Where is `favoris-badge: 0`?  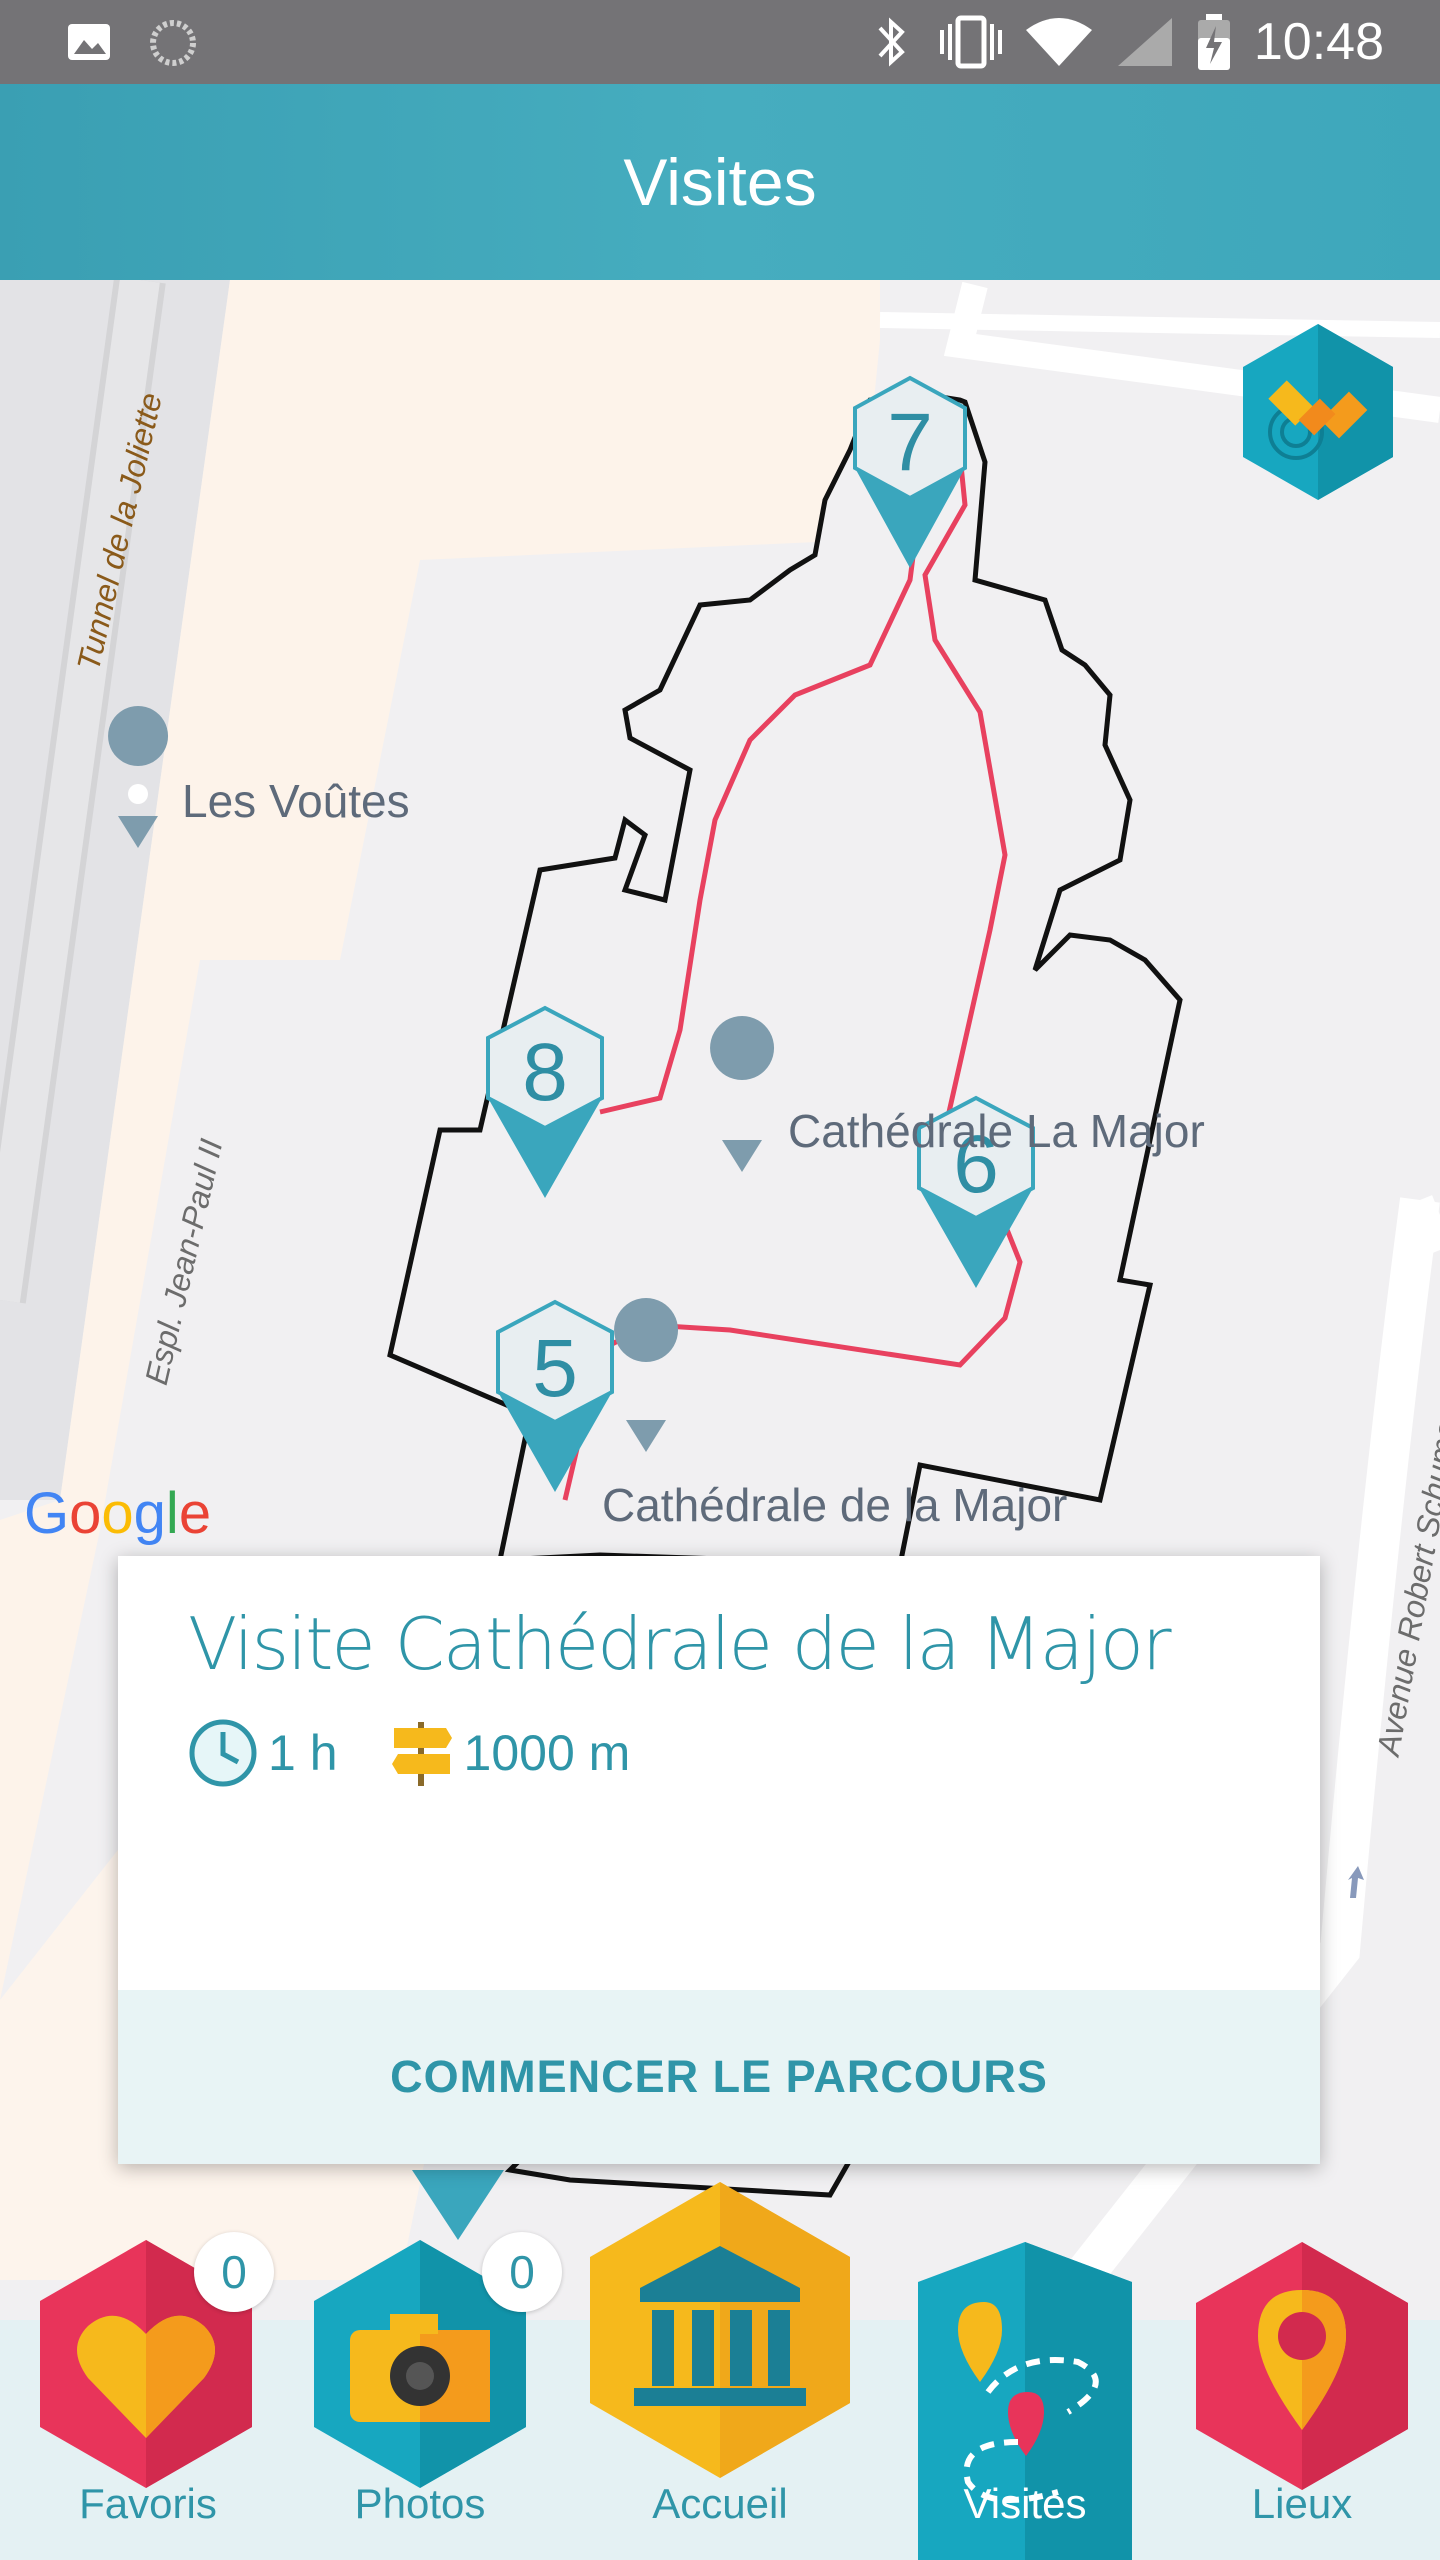 favoris-badge: 0 is located at coordinates (234, 2272).